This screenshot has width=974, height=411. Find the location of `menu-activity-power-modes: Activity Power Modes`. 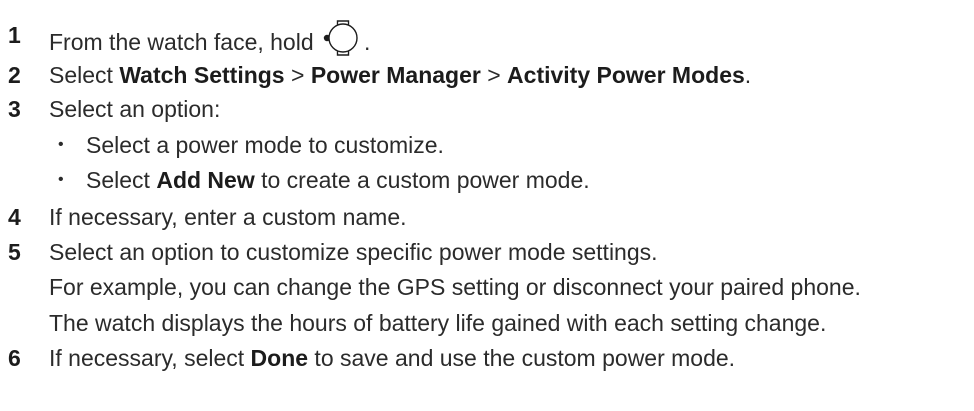

menu-activity-power-modes: Activity Power Modes is located at coordinates (626, 75).